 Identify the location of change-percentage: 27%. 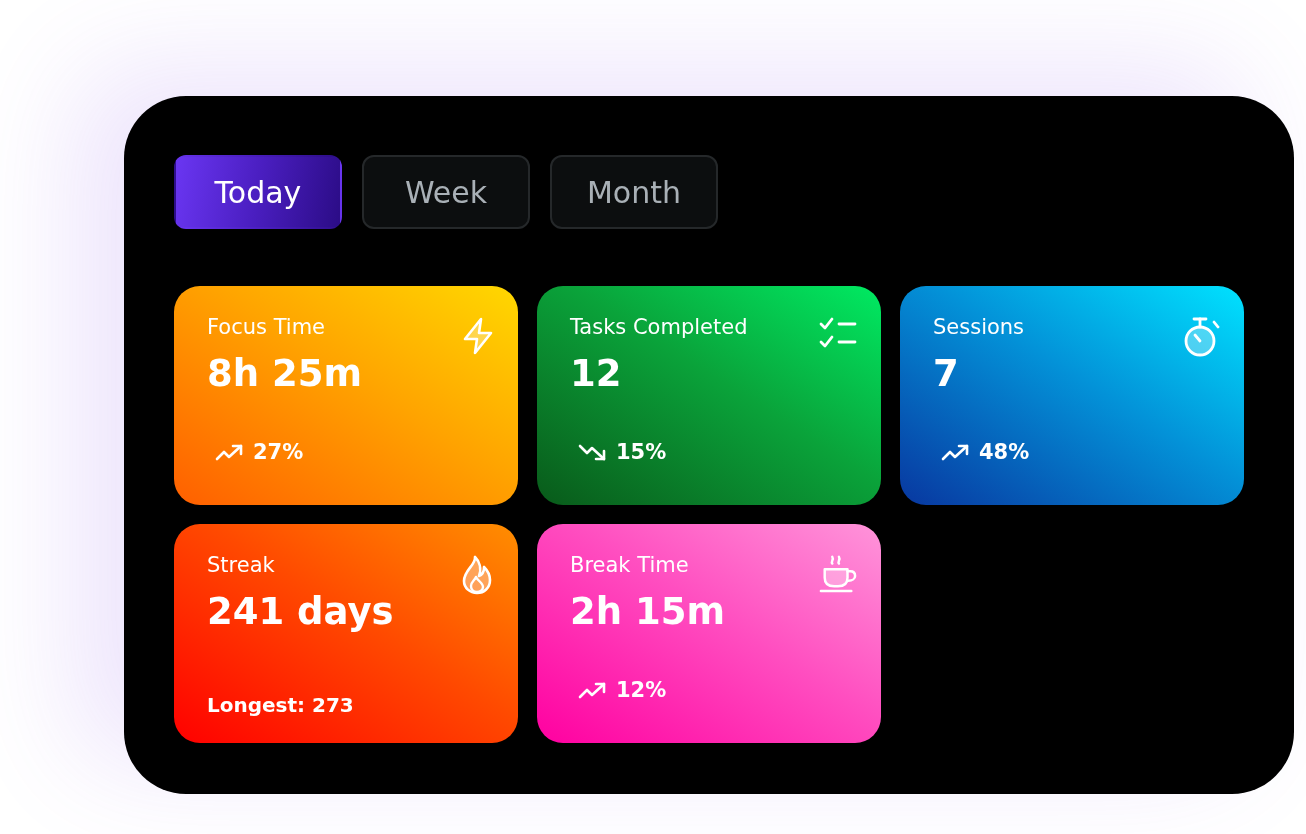
(278, 452).